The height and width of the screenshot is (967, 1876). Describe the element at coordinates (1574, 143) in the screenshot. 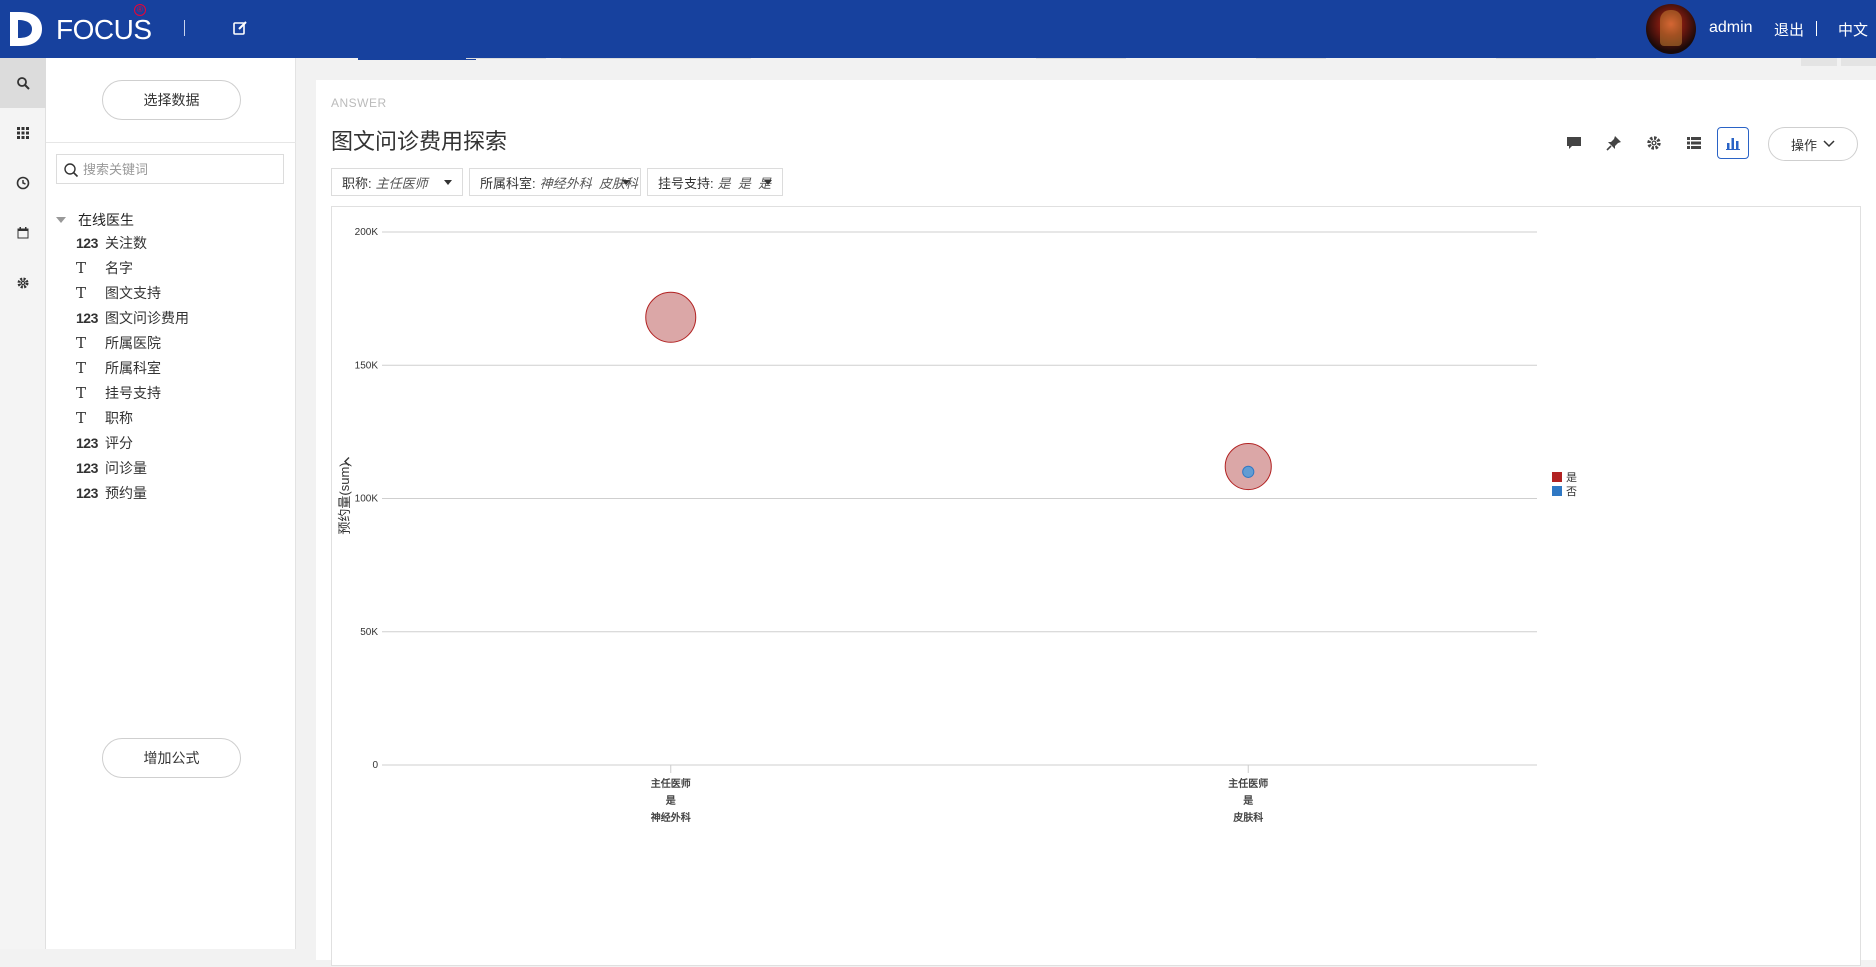

I see `comment-button` at that location.